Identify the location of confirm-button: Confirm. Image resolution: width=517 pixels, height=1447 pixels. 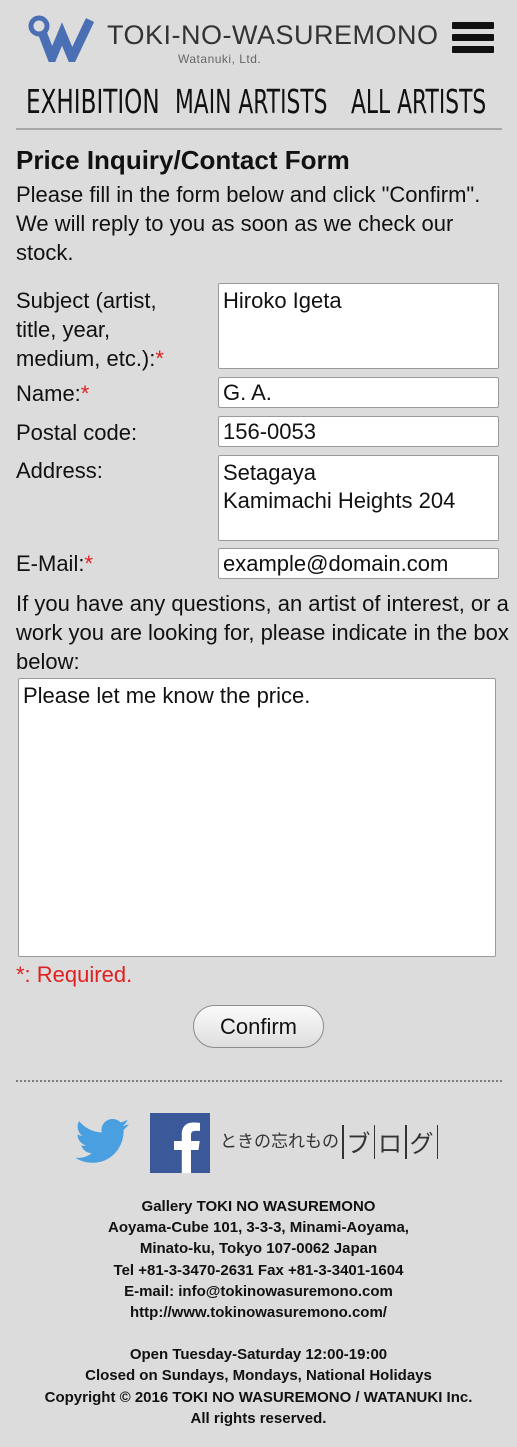
(258, 1026).